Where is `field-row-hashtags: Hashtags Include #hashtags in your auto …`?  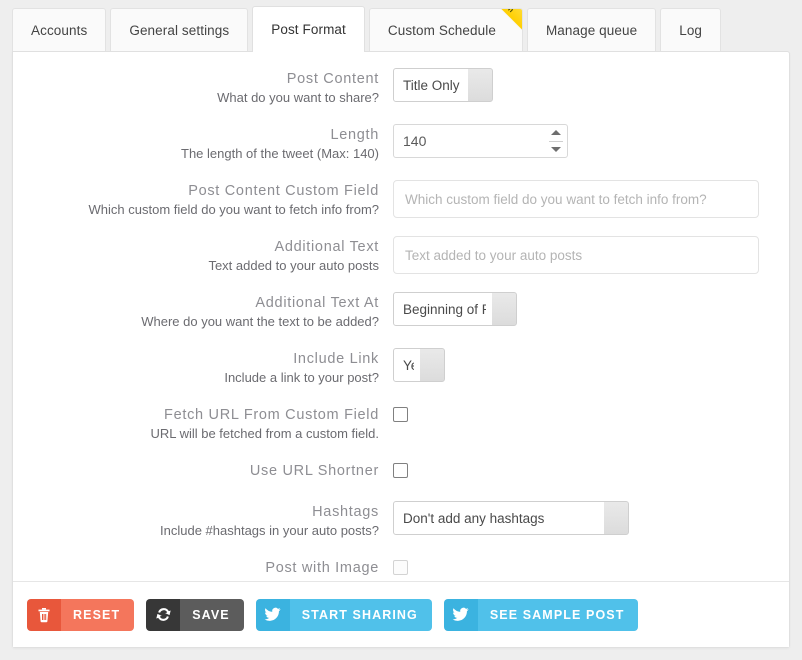 field-row-hashtags: Hashtags Include #hashtags in your auto … is located at coordinates (401, 520).